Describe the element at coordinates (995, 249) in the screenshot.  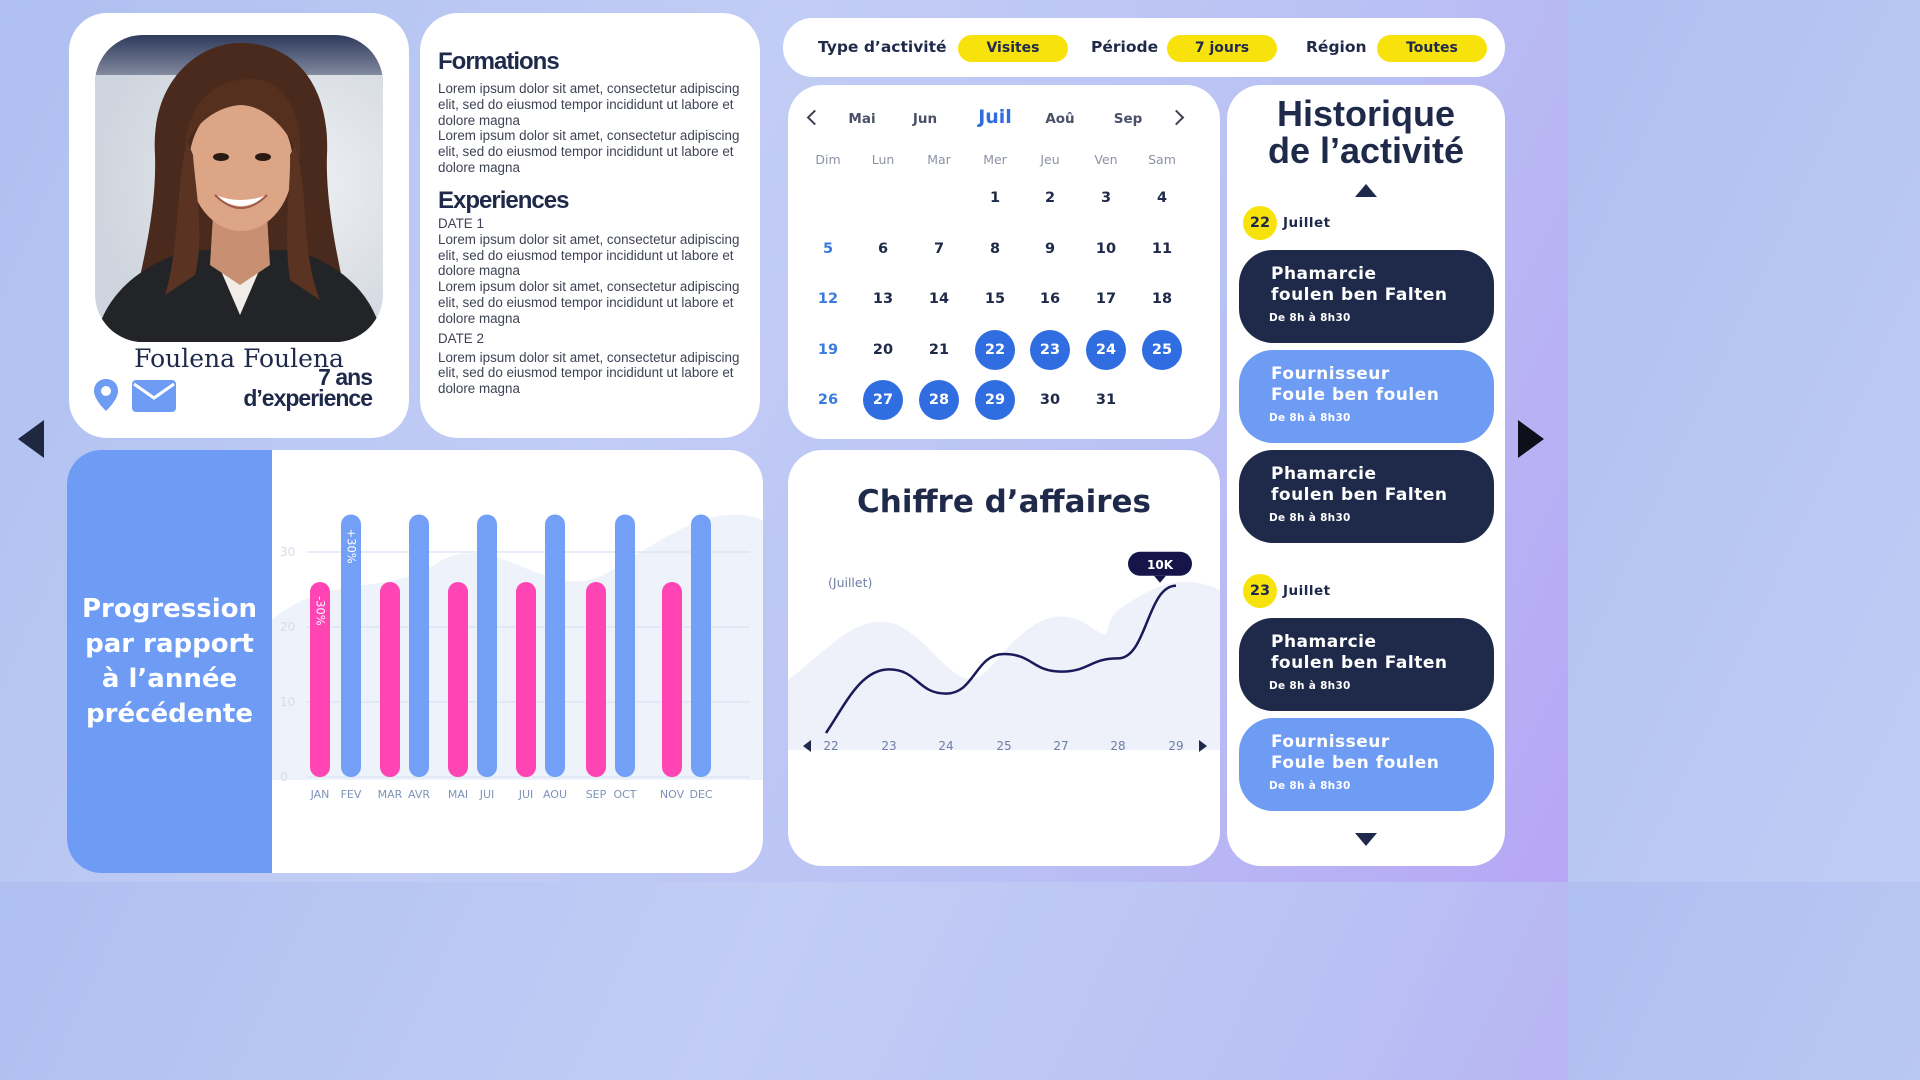
I see `calendar-day: 8` at that location.